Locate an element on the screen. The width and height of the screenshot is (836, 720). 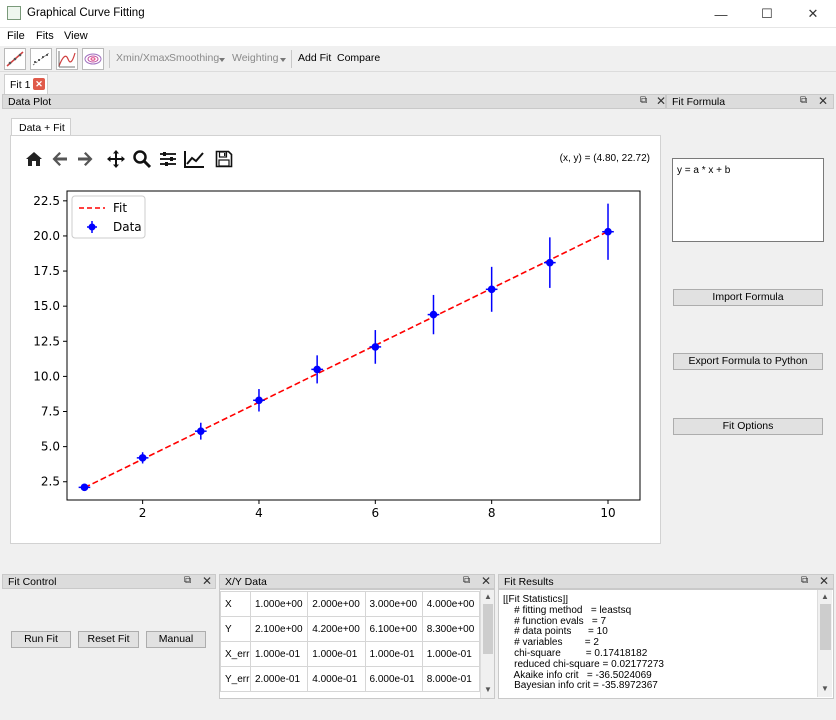
row-header: Y is located at coordinates (235, 629).